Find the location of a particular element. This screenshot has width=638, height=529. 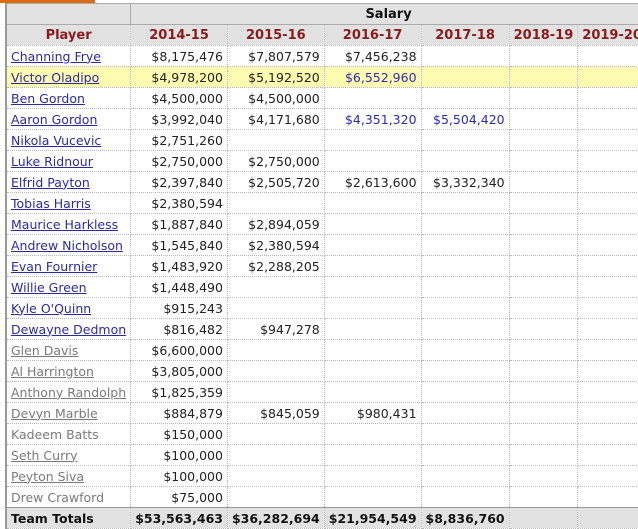

player-cell: Dewayne Dedmon is located at coordinates (68, 329).